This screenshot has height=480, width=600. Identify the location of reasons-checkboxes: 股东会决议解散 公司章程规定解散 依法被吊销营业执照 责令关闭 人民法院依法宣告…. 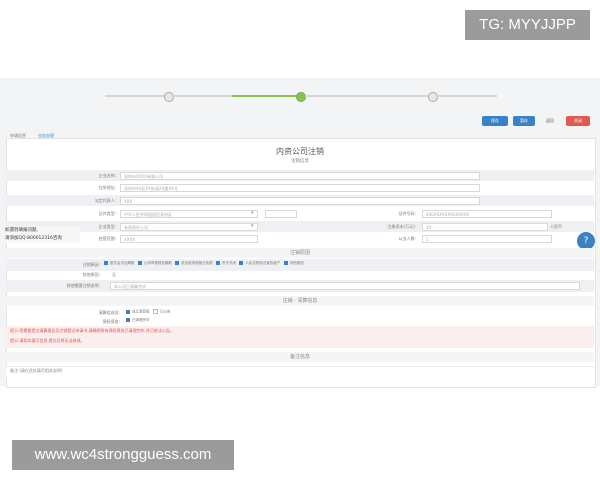
(204, 263).